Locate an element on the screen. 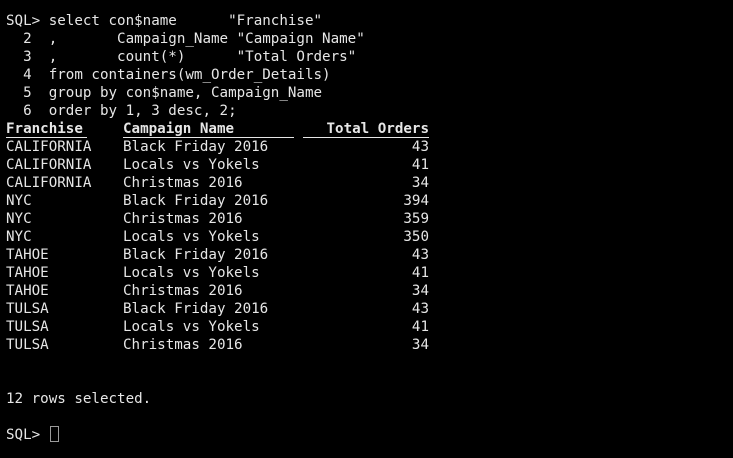  table-row: NYC Christmas 2016 359 is located at coordinates (366, 219).